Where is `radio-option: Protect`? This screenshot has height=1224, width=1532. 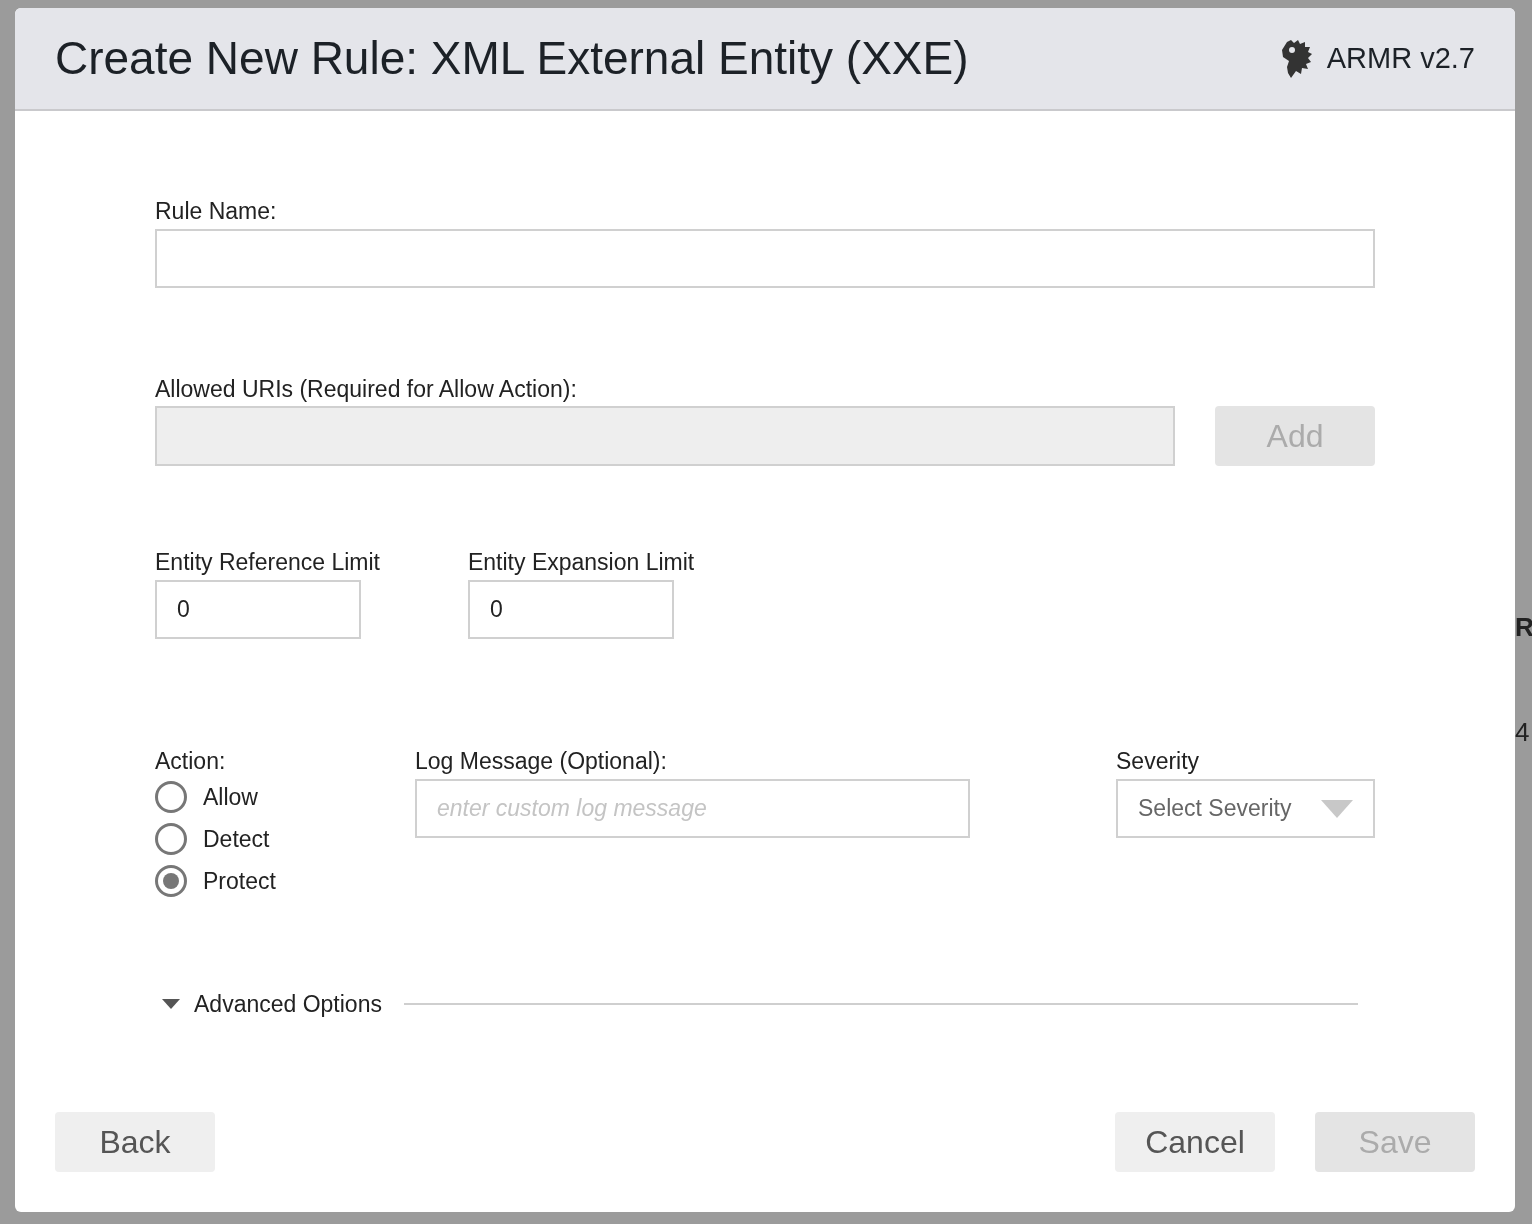
radio-option: Protect is located at coordinates (285, 881).